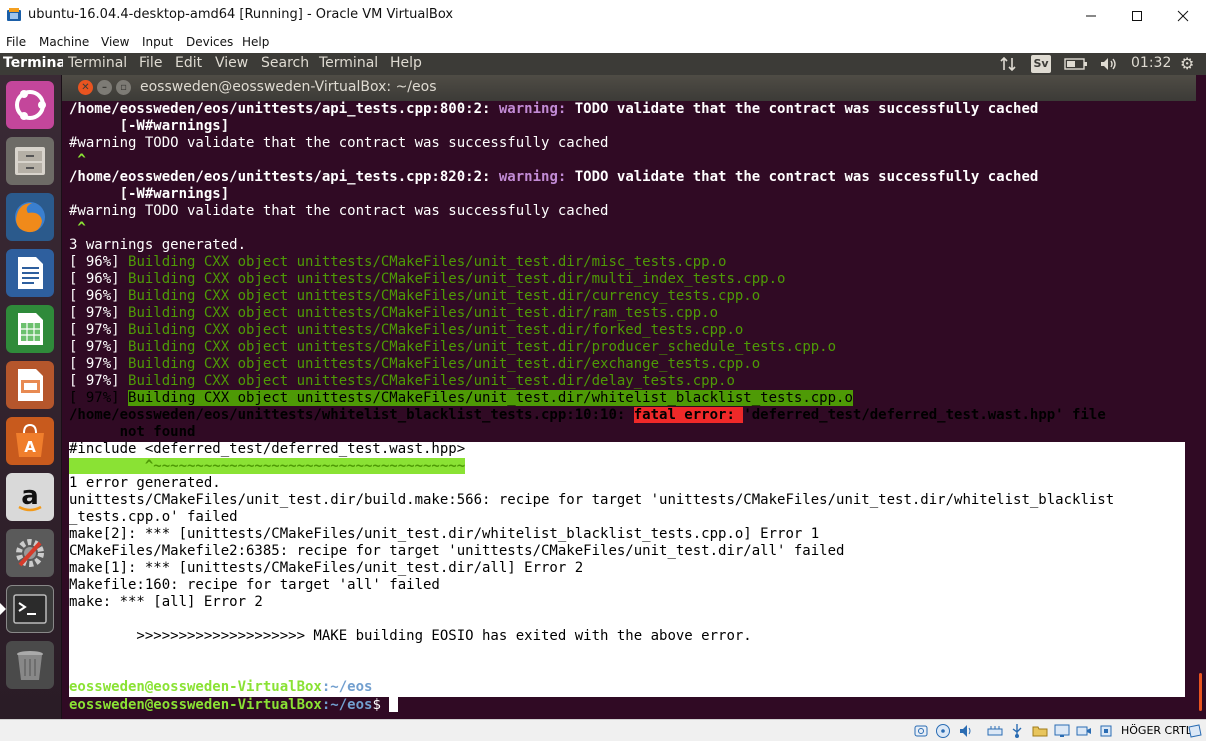 Image resolution: width=1206 pixels, height=741 pixels. What do you see at coordinates (30, 161) in the screenshot?
I see `files-icon` at bounding box center [30, 161].